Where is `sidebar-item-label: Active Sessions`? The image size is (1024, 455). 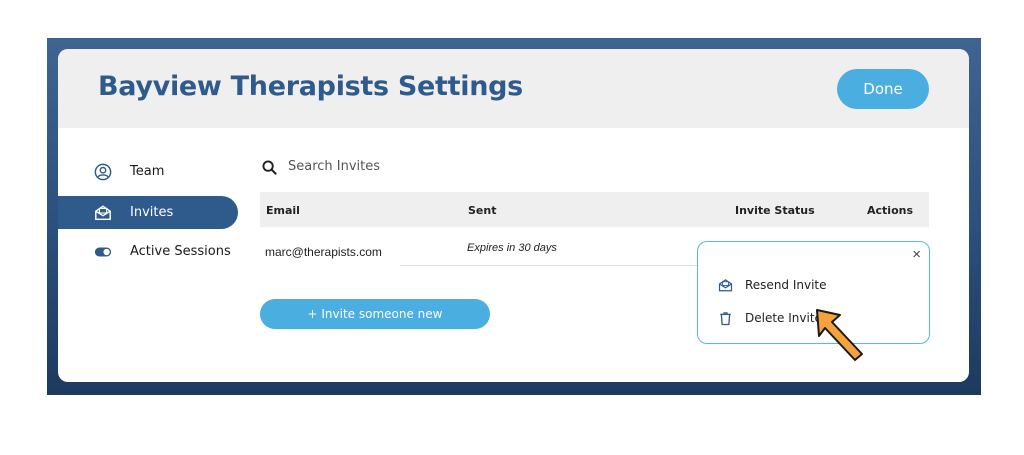 sidebar-item-label: Active Sessions is located at coordinates (180, 251).